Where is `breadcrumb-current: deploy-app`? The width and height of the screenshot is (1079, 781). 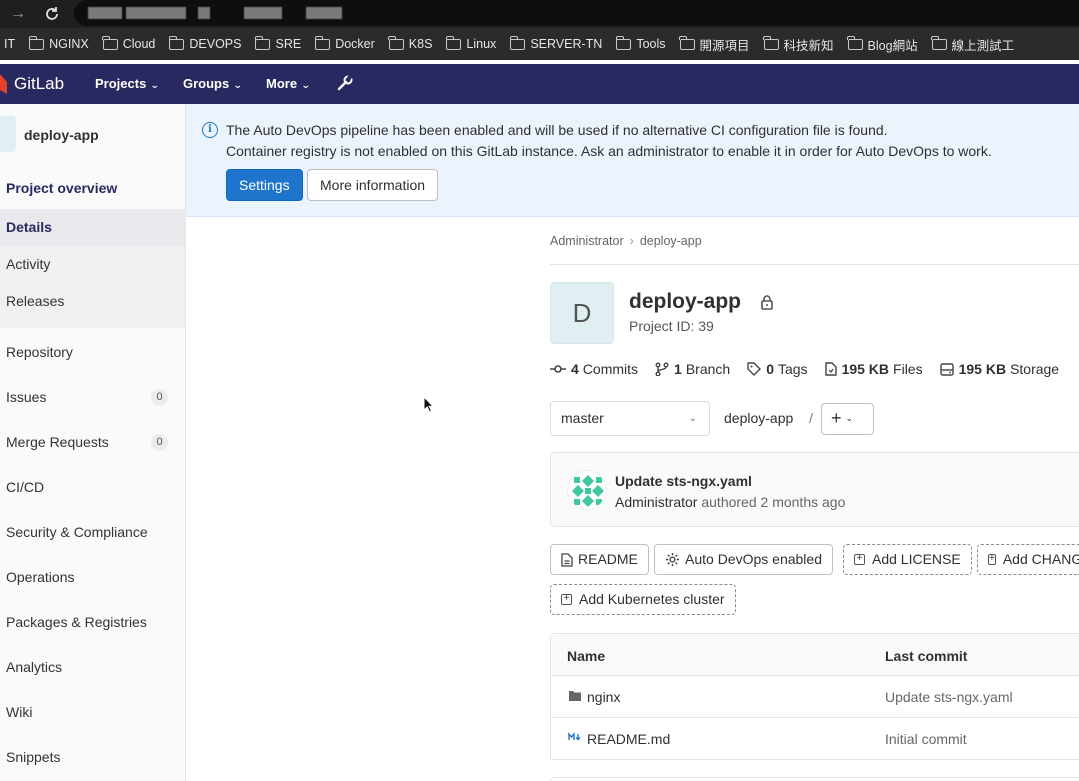 breadcrumb-current: deploy-app is located at coordinates (671, 241).